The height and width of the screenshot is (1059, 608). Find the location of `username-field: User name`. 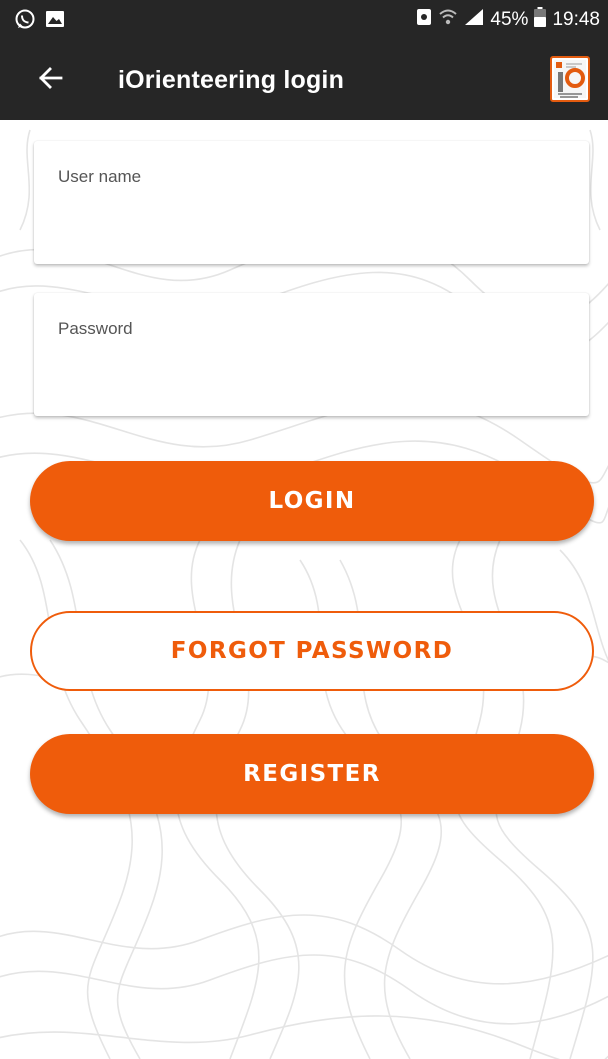

username-field: User name is located at coordinates (311, 202).